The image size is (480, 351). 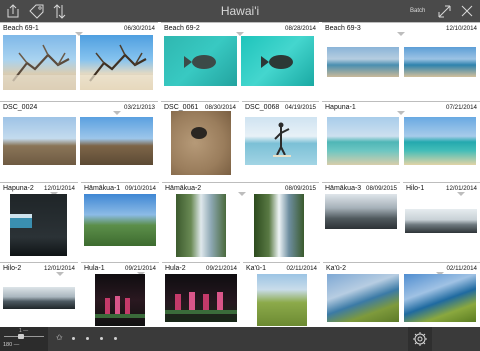 What do you see at coordinates (21, 28) in the screenshot?
I see `photo-name: Beach 69-1` at bounding box center [21, 28].